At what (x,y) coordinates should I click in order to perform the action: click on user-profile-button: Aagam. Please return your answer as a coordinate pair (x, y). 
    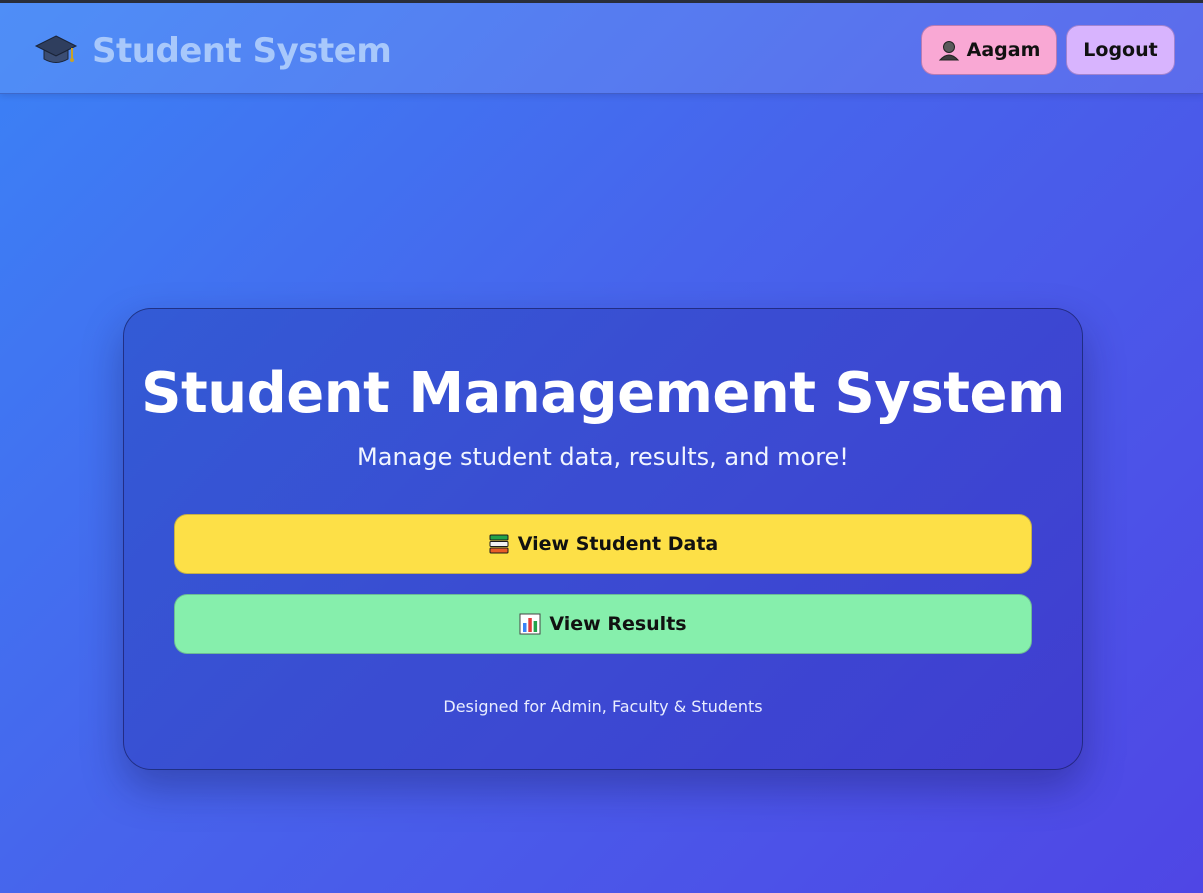
    Looking at the image, I should click on (989, 50).